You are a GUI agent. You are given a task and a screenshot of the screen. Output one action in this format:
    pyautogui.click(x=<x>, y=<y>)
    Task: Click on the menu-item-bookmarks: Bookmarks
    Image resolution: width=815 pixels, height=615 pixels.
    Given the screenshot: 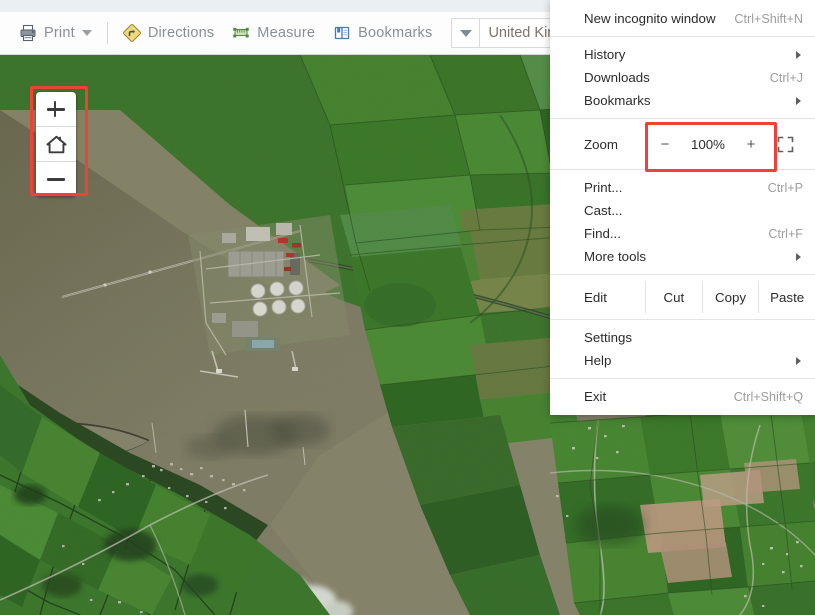 What is the action you would take?
    pyautogui.click(x=682, y=100)
    